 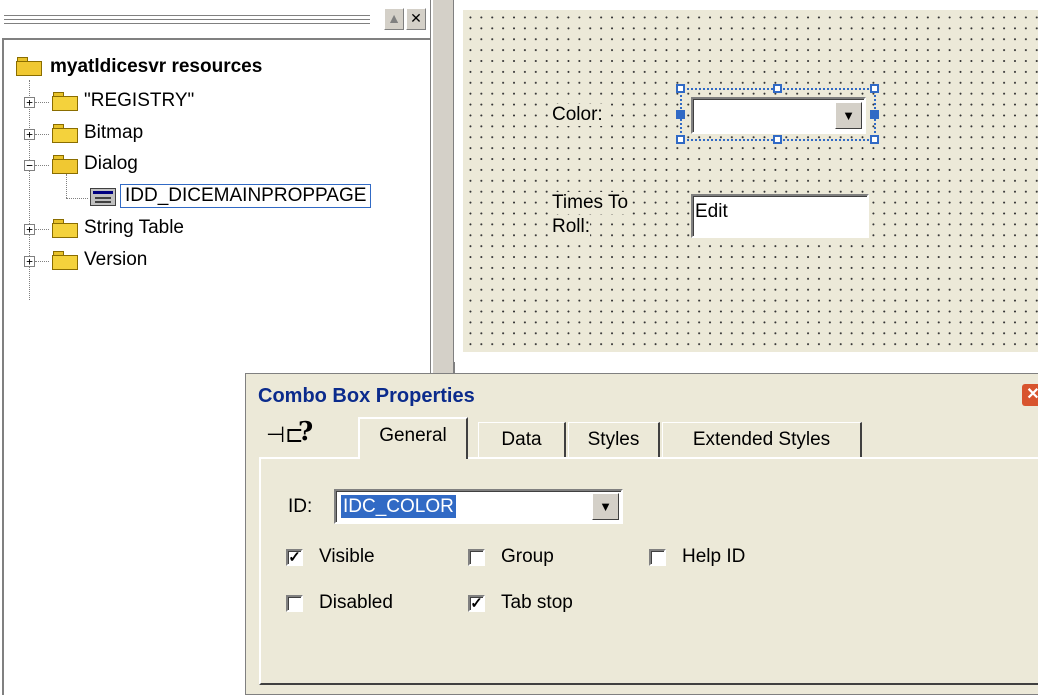 What do you see at coordinates (714, 556) in the screenshot?
I see `help-id-label: Help ID` at bounding box center [714, 556].